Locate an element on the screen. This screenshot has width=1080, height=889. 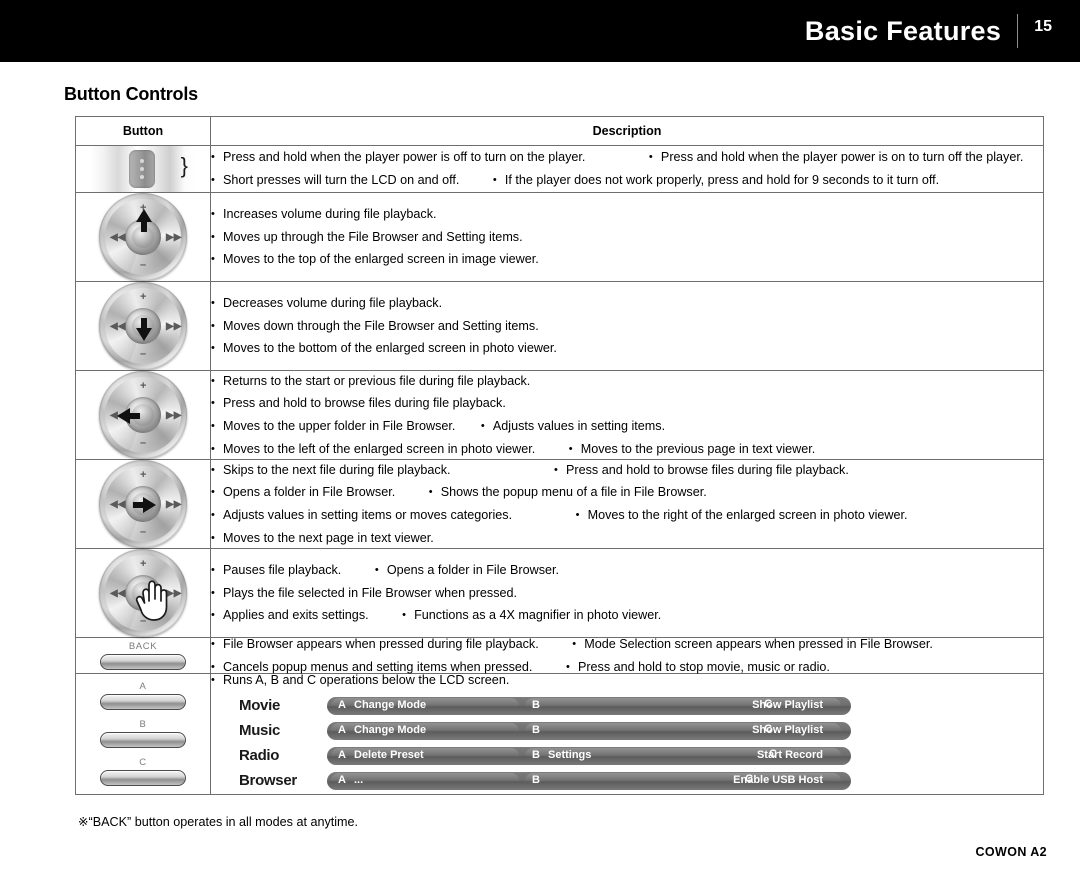
button-icon-cell: BACK is located at coordinates (143, 655).